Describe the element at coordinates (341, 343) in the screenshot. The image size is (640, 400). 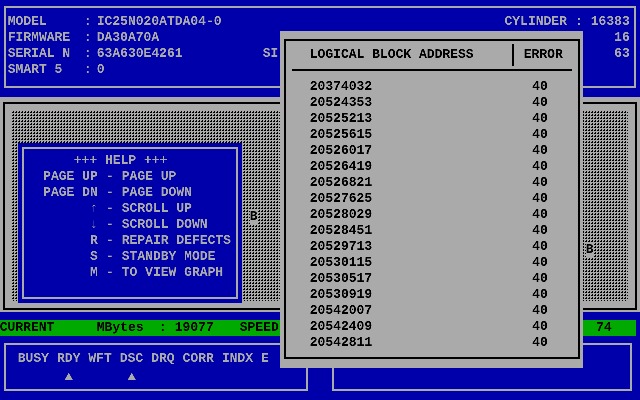
I see `address-cell-text: 20542811` at that location.